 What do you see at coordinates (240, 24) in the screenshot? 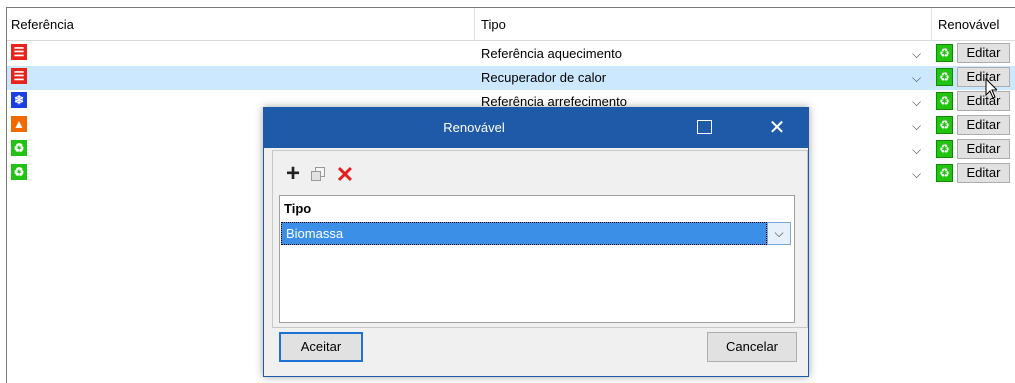
I see `column-header-referencia: Referência` at bounding box center [240, 24].